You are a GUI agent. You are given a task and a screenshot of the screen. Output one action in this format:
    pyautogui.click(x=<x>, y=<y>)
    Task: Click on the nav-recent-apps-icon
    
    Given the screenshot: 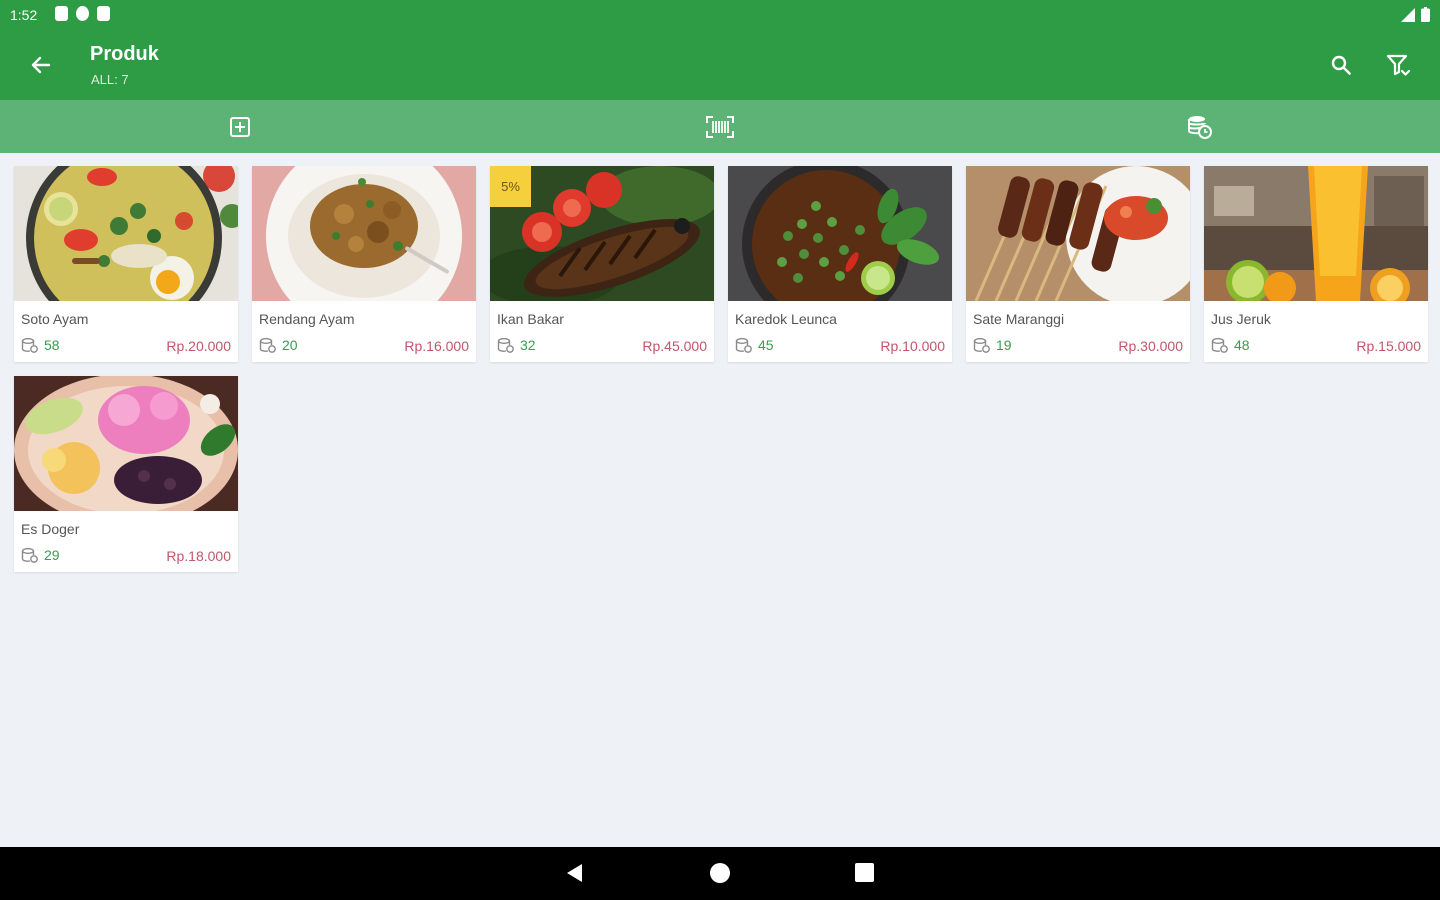 What is the action you would take?
    pyautogui.click(x=864, y=872)
    